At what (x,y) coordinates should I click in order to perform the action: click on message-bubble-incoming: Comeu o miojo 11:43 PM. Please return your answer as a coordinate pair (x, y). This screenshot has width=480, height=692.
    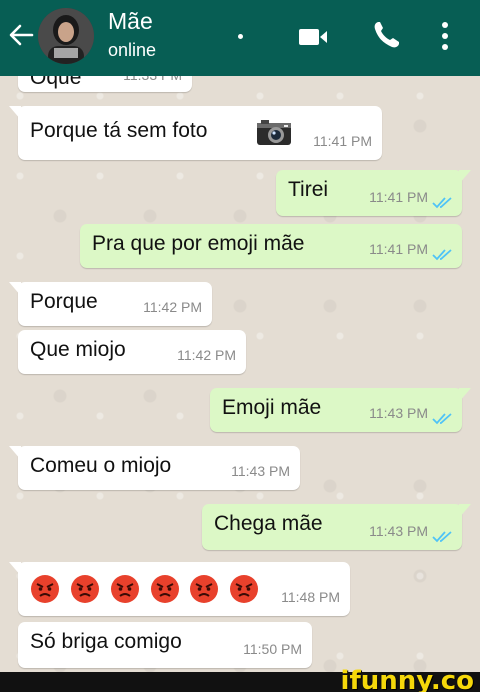
    Looking at the image, I should click on (154, 468).